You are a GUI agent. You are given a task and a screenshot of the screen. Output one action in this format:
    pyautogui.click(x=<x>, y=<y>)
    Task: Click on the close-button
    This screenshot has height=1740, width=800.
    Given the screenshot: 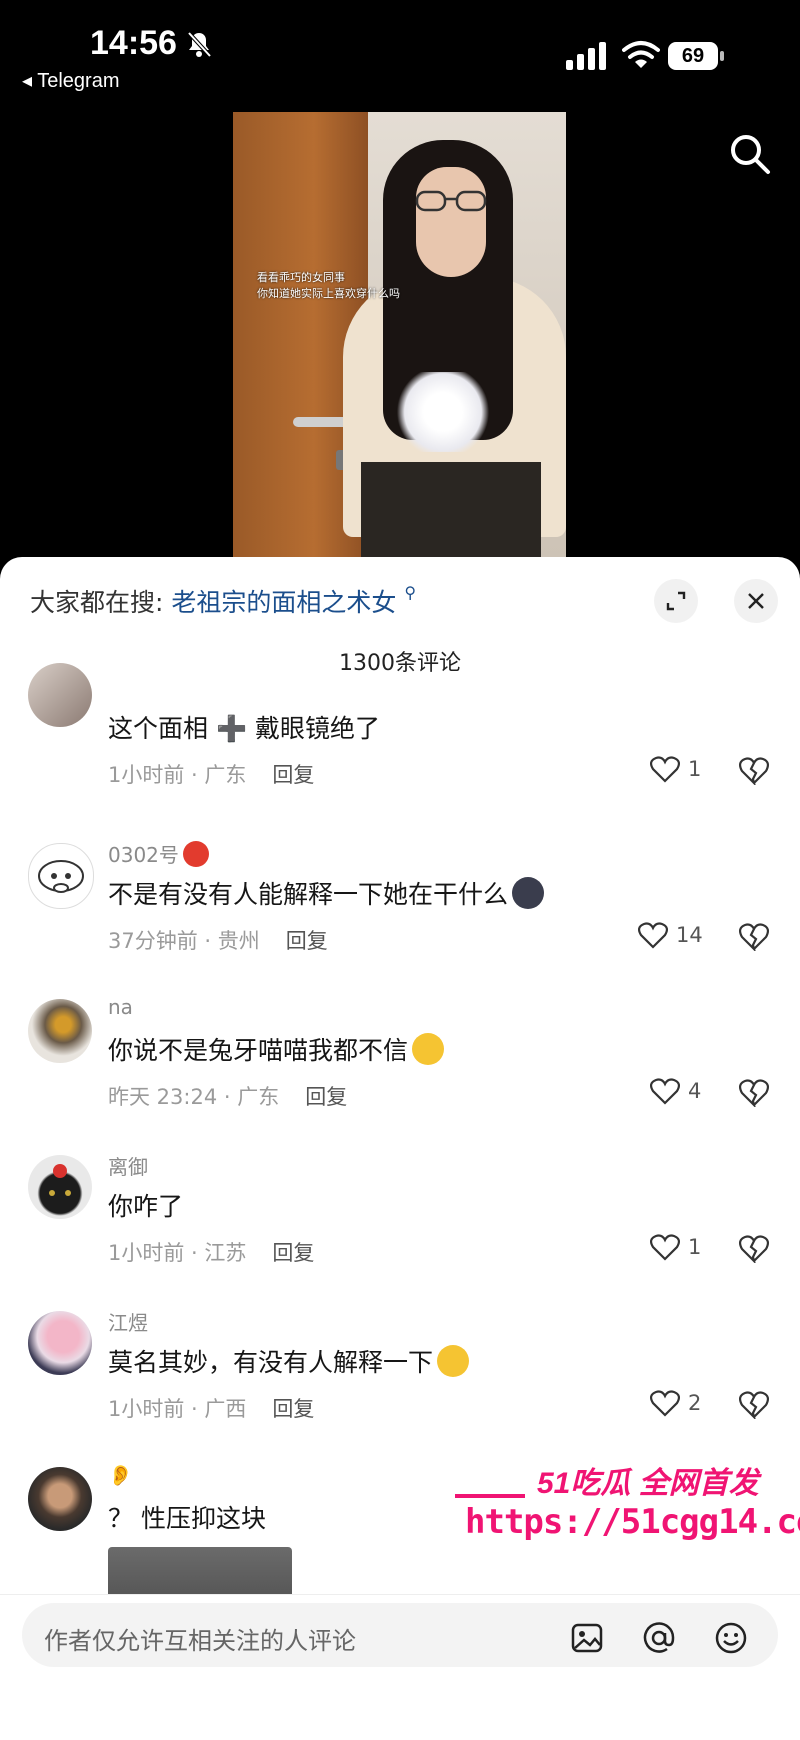 What is the action you would take?
    pyautogui.click(x=756, y=601)
    